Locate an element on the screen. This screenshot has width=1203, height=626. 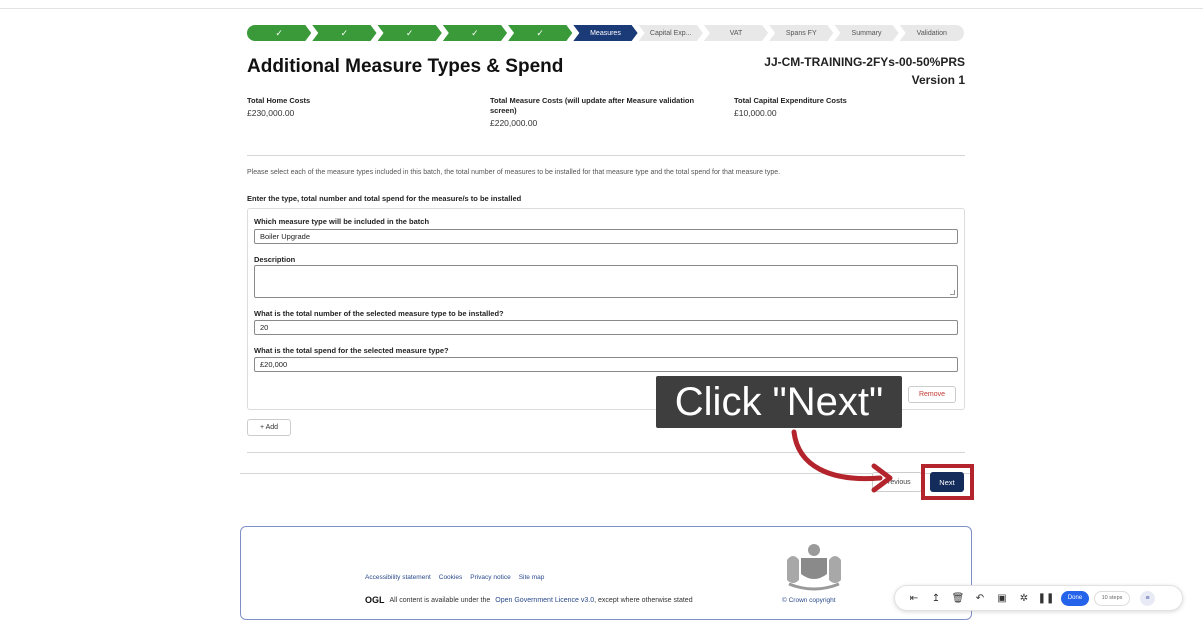
progress-step: VAT is located at coordinates (736, 33).